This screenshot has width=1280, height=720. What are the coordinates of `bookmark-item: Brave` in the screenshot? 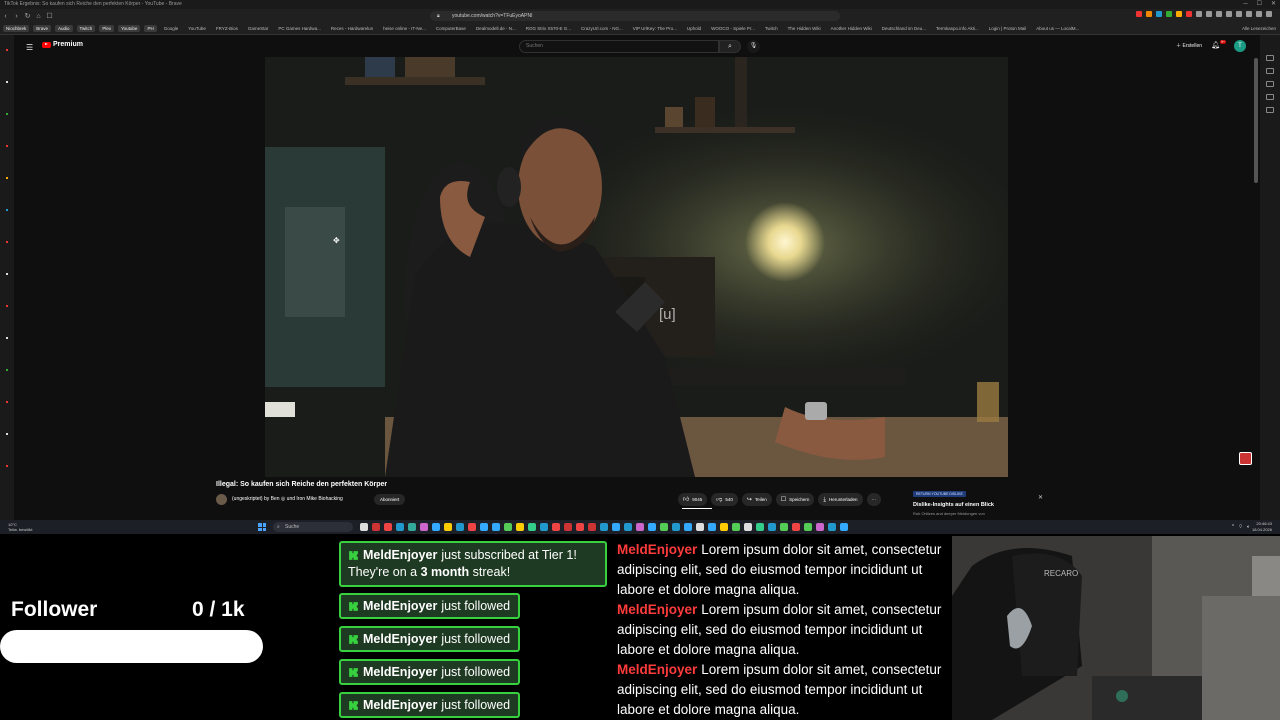 It's located at (42, 28).